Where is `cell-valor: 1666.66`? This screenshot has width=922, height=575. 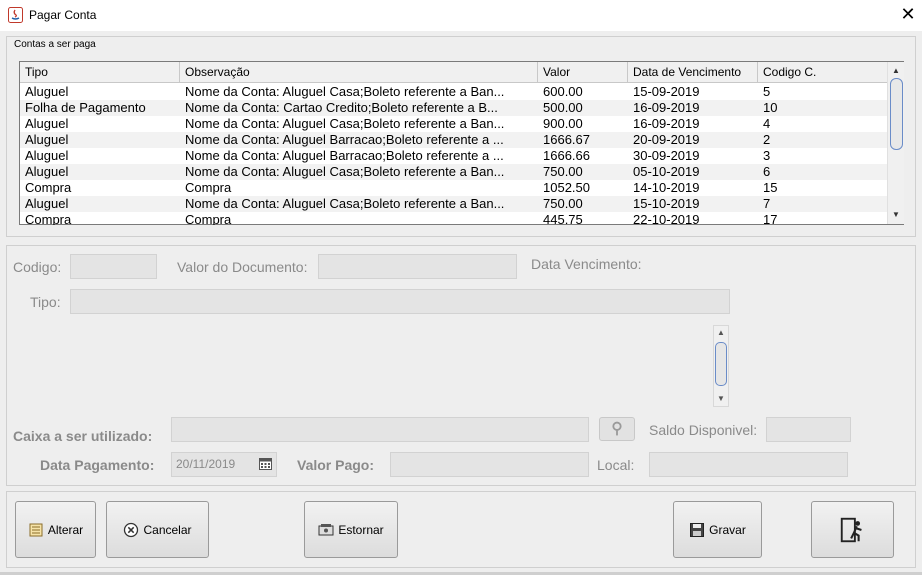
cell-valor: 1666.66 is located at coordinates (566, 155).